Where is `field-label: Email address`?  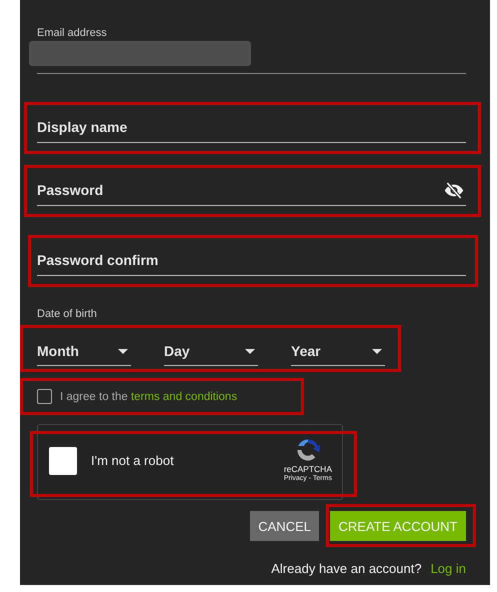 field-label: Email address is located at coordinates (72, 33).